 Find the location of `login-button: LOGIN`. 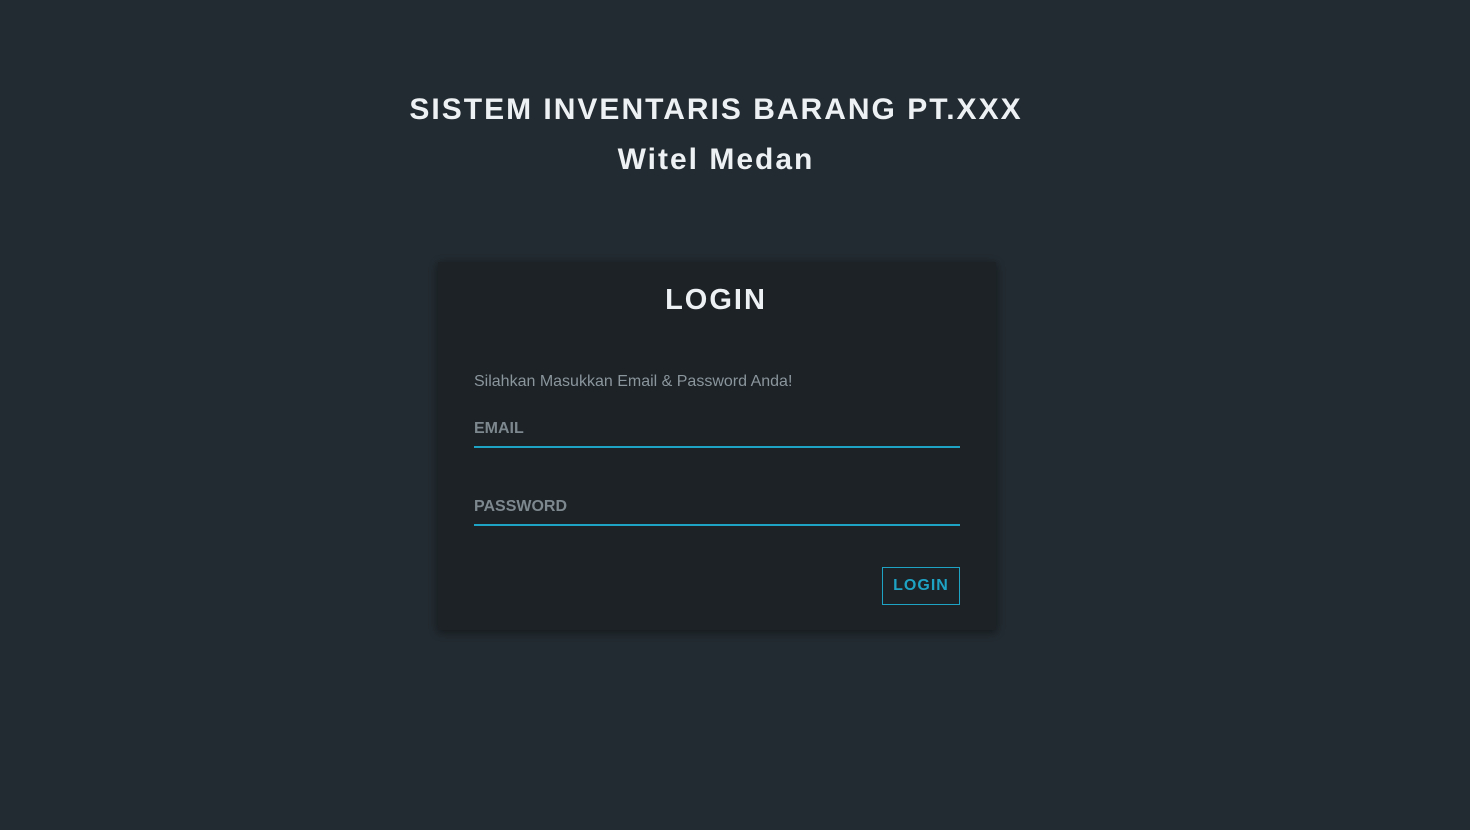

login-button: LOGIN is located at coordinates (921, 586).